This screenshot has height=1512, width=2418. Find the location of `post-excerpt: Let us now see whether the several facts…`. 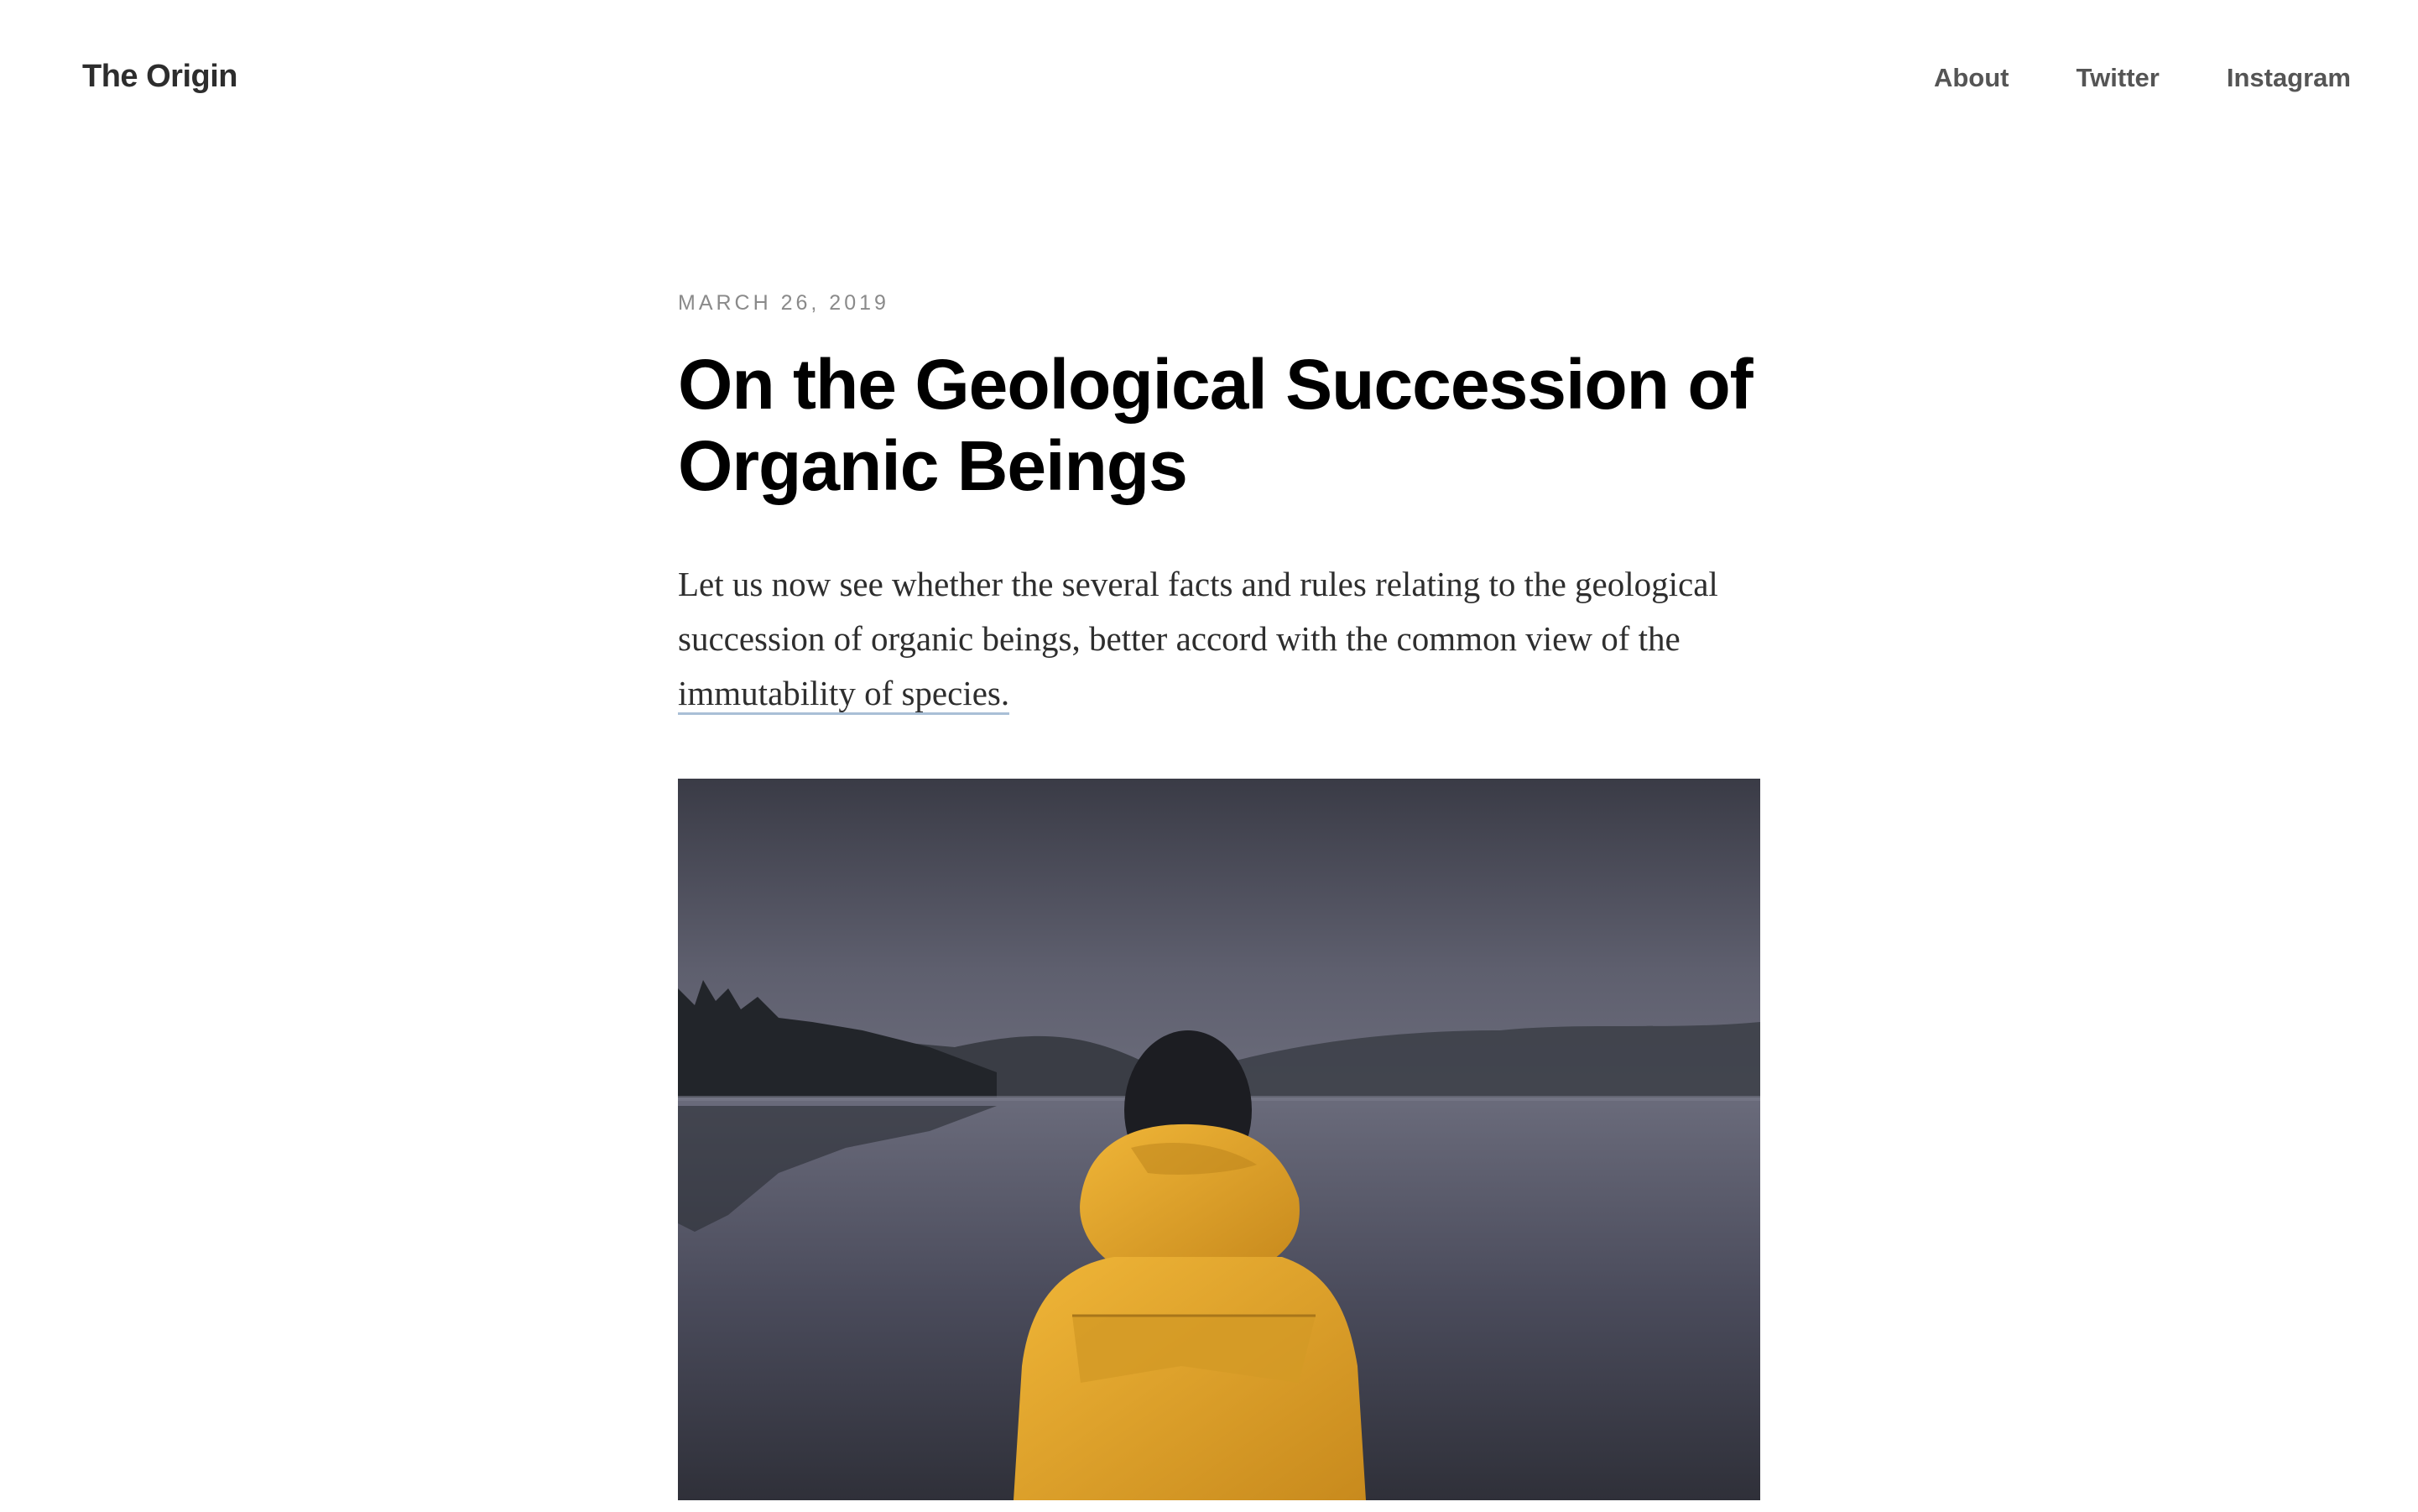

post-excerpt: Let us now see whether the several facts… is located at coordinates (1219, 639).